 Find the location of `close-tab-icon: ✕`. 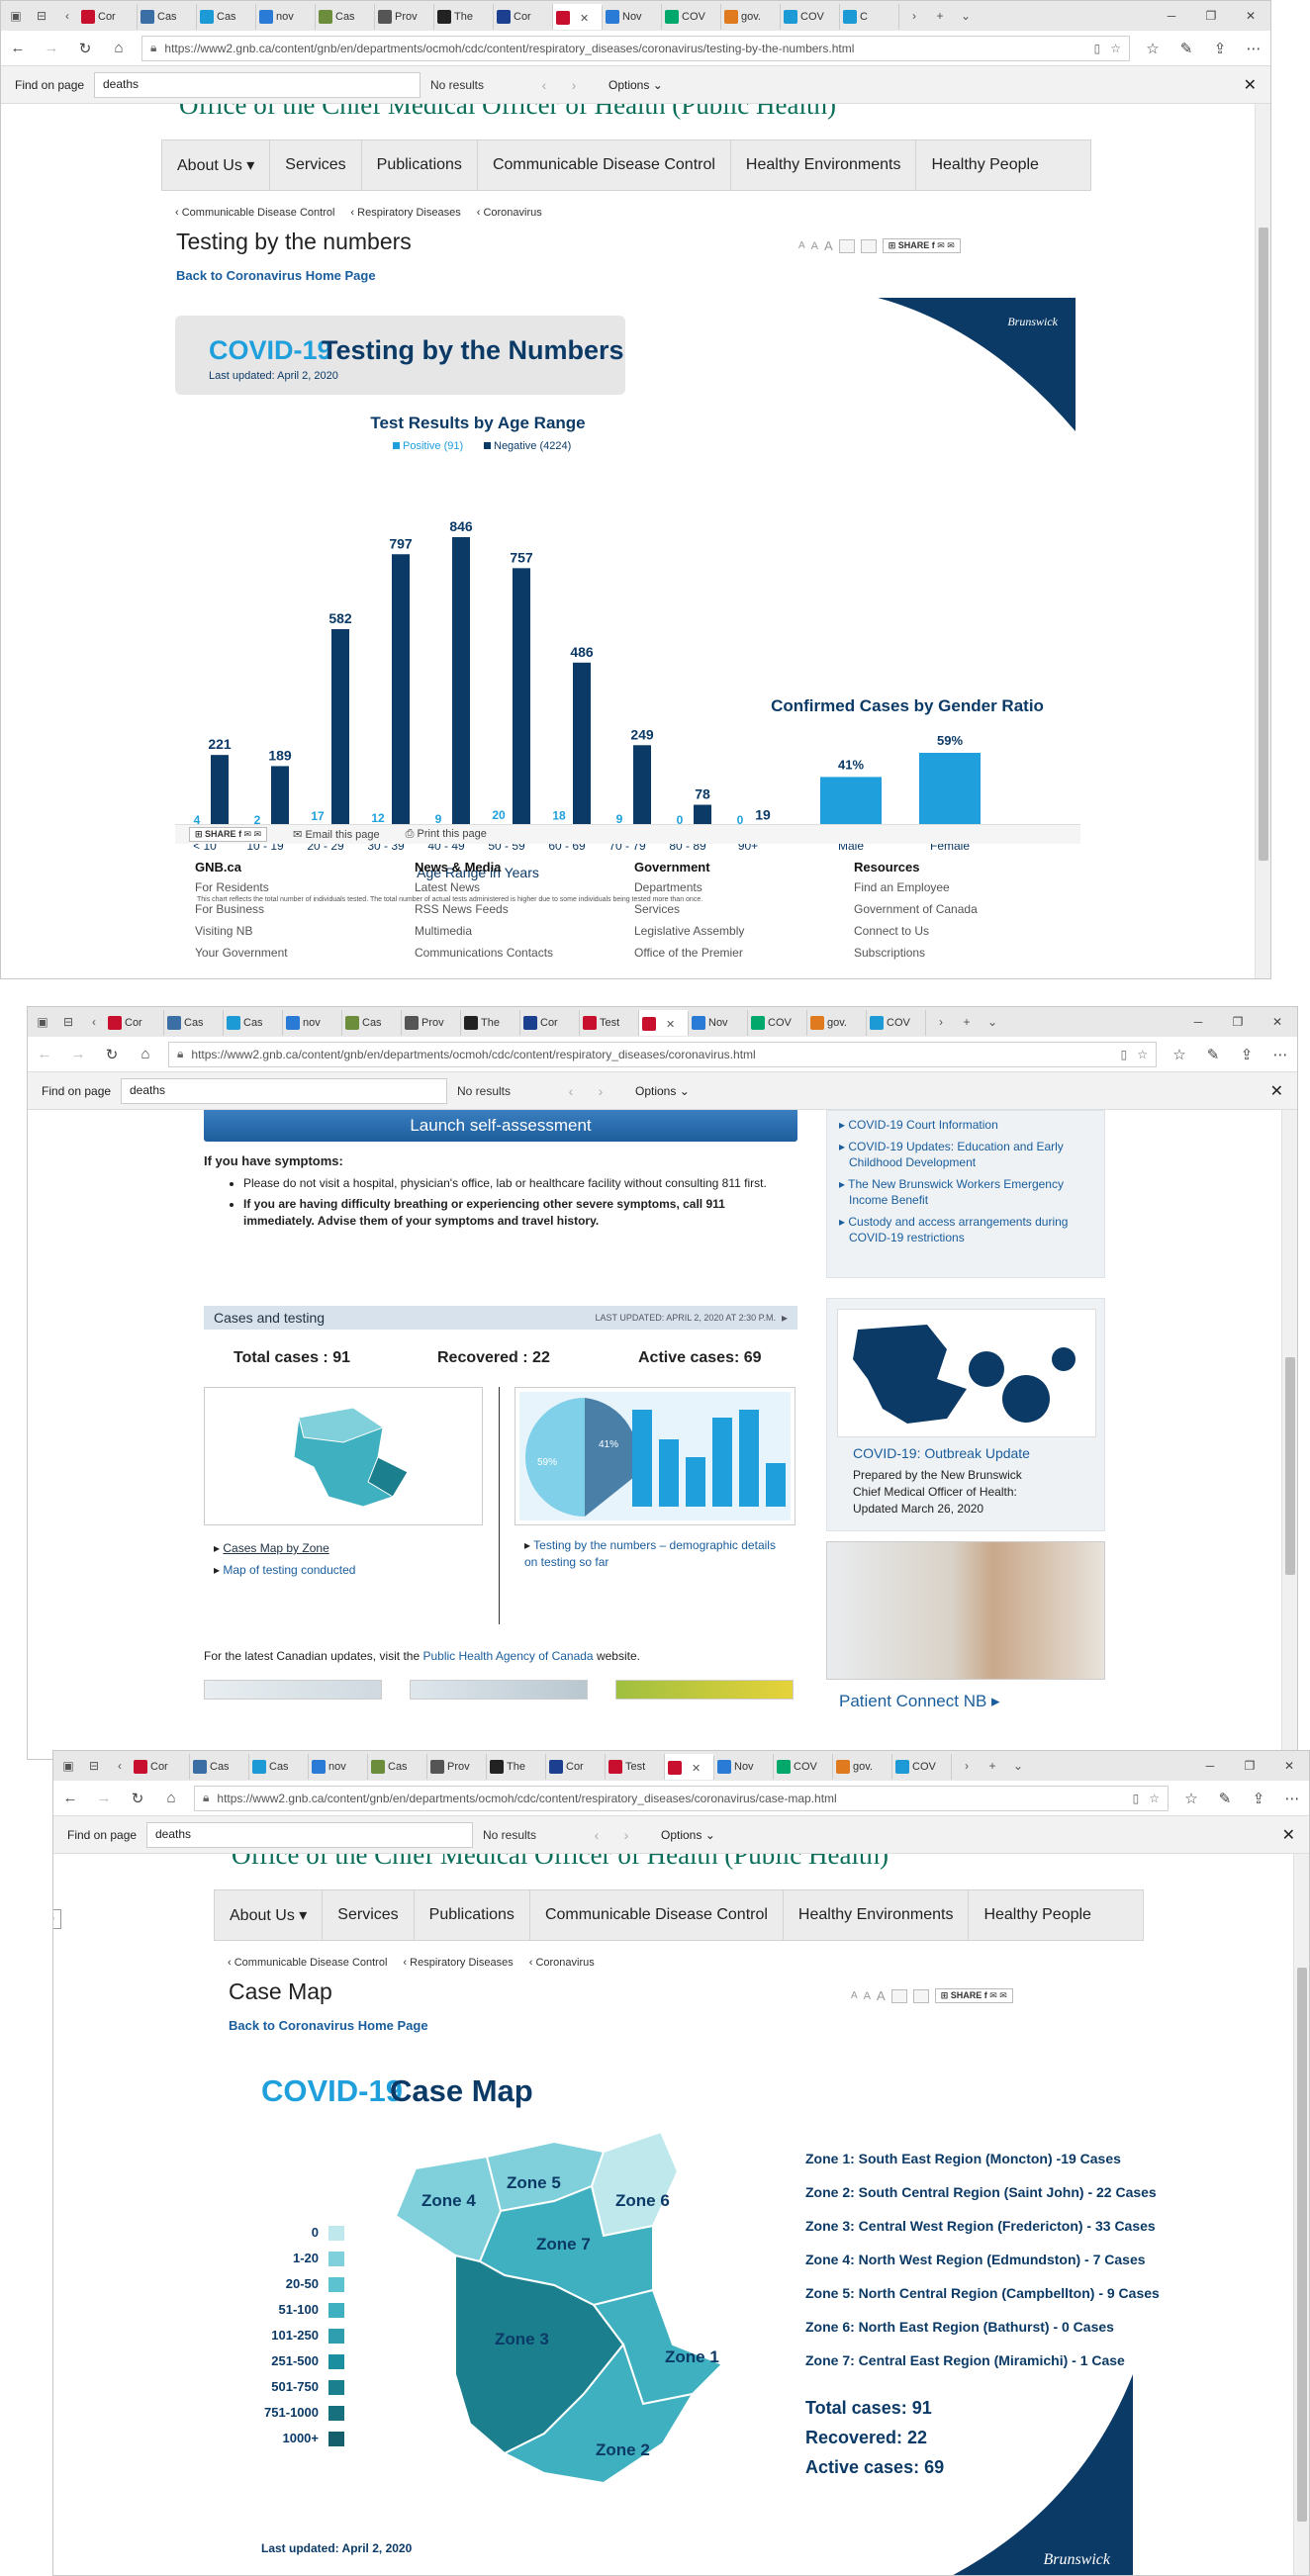

close-tab-icon: ✕ is located at coordinates (671, 1024).